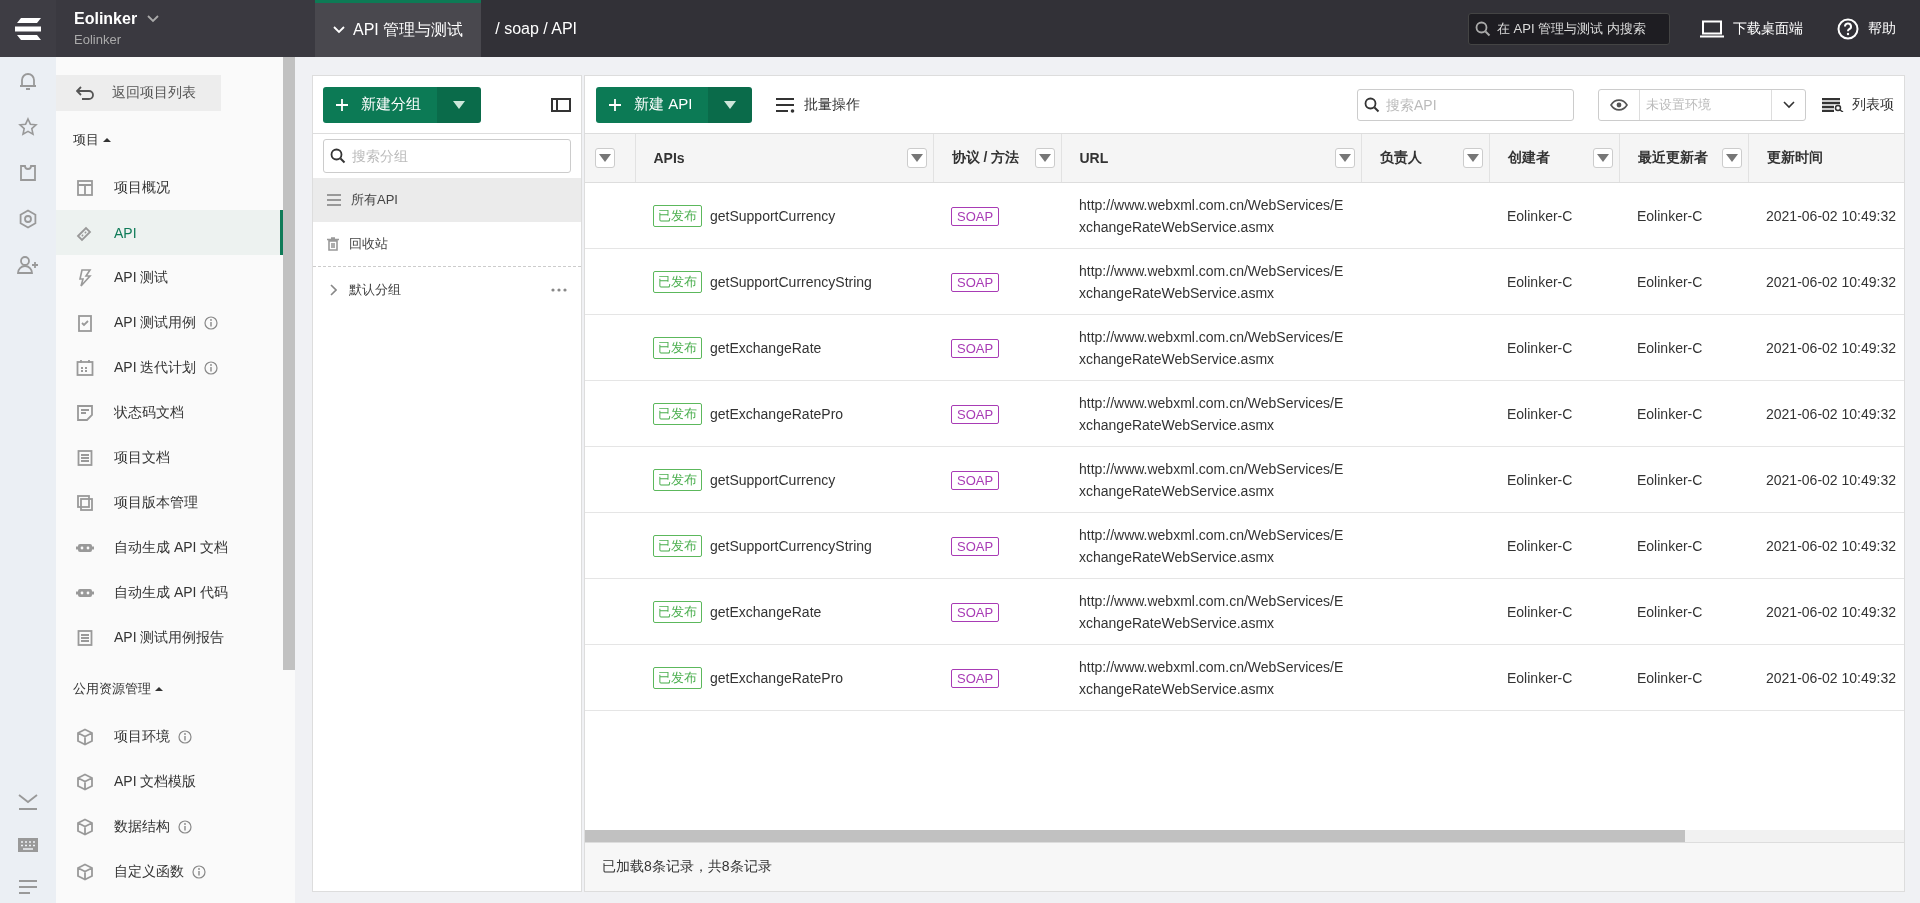 The height and width of the screenshot is (903, 1920). I want to click on breadcrumb: / soap / API, so click(536, 28).